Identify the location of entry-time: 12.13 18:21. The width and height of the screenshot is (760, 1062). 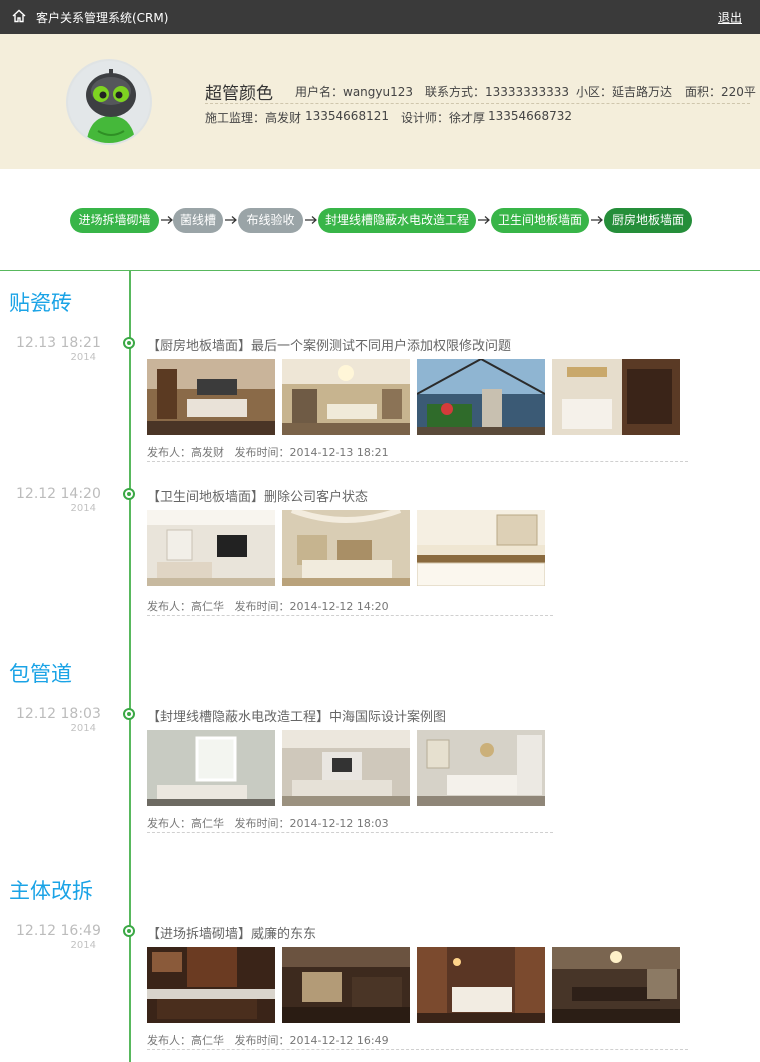
(58, 343).